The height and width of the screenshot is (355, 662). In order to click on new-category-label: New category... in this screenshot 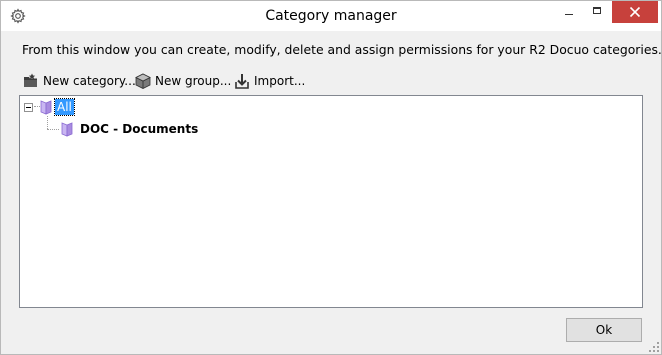, I will do `click(89, 81)`.